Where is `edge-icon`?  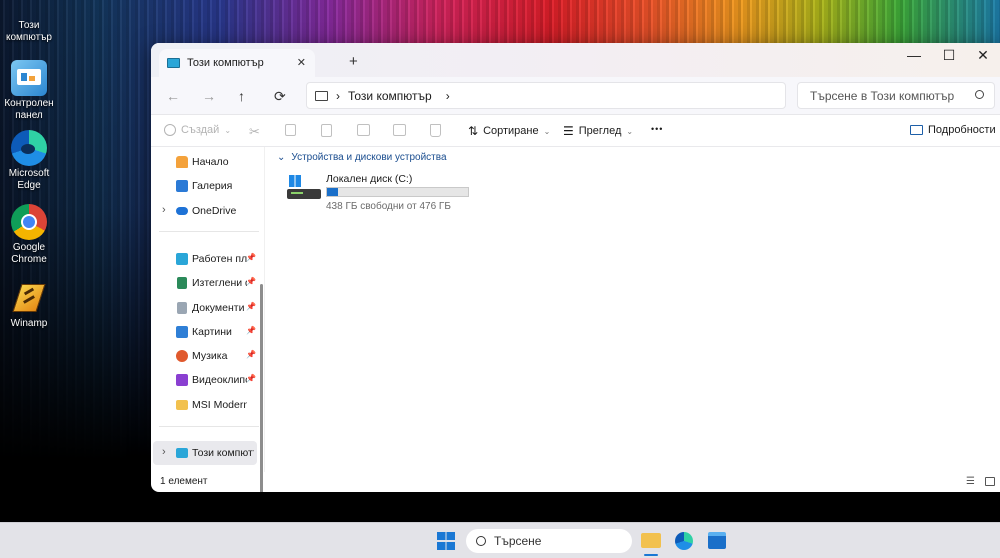
edge-icon is located at coordinates (29, 148).